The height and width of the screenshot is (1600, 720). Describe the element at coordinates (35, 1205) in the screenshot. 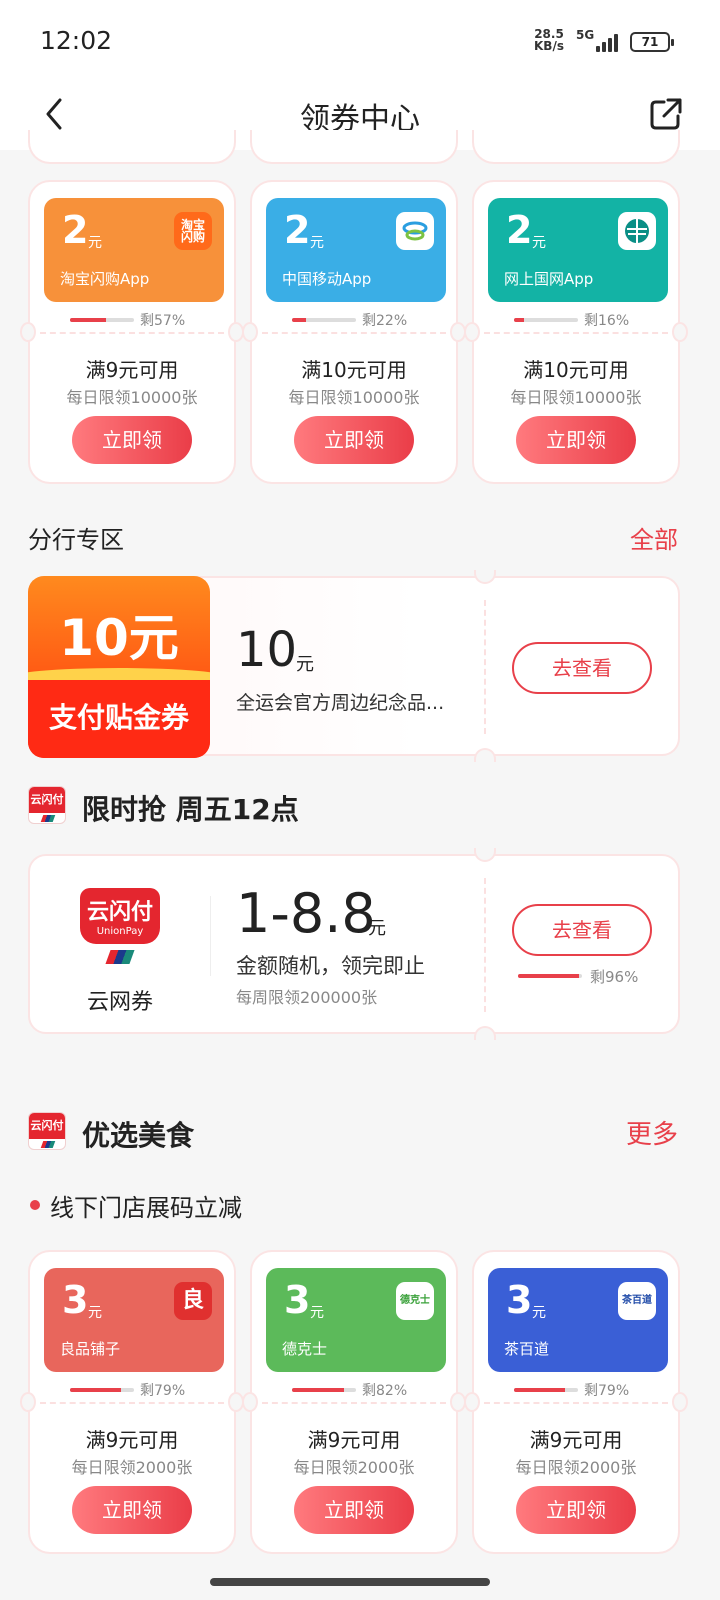

I see `bullet-dot` at that location.